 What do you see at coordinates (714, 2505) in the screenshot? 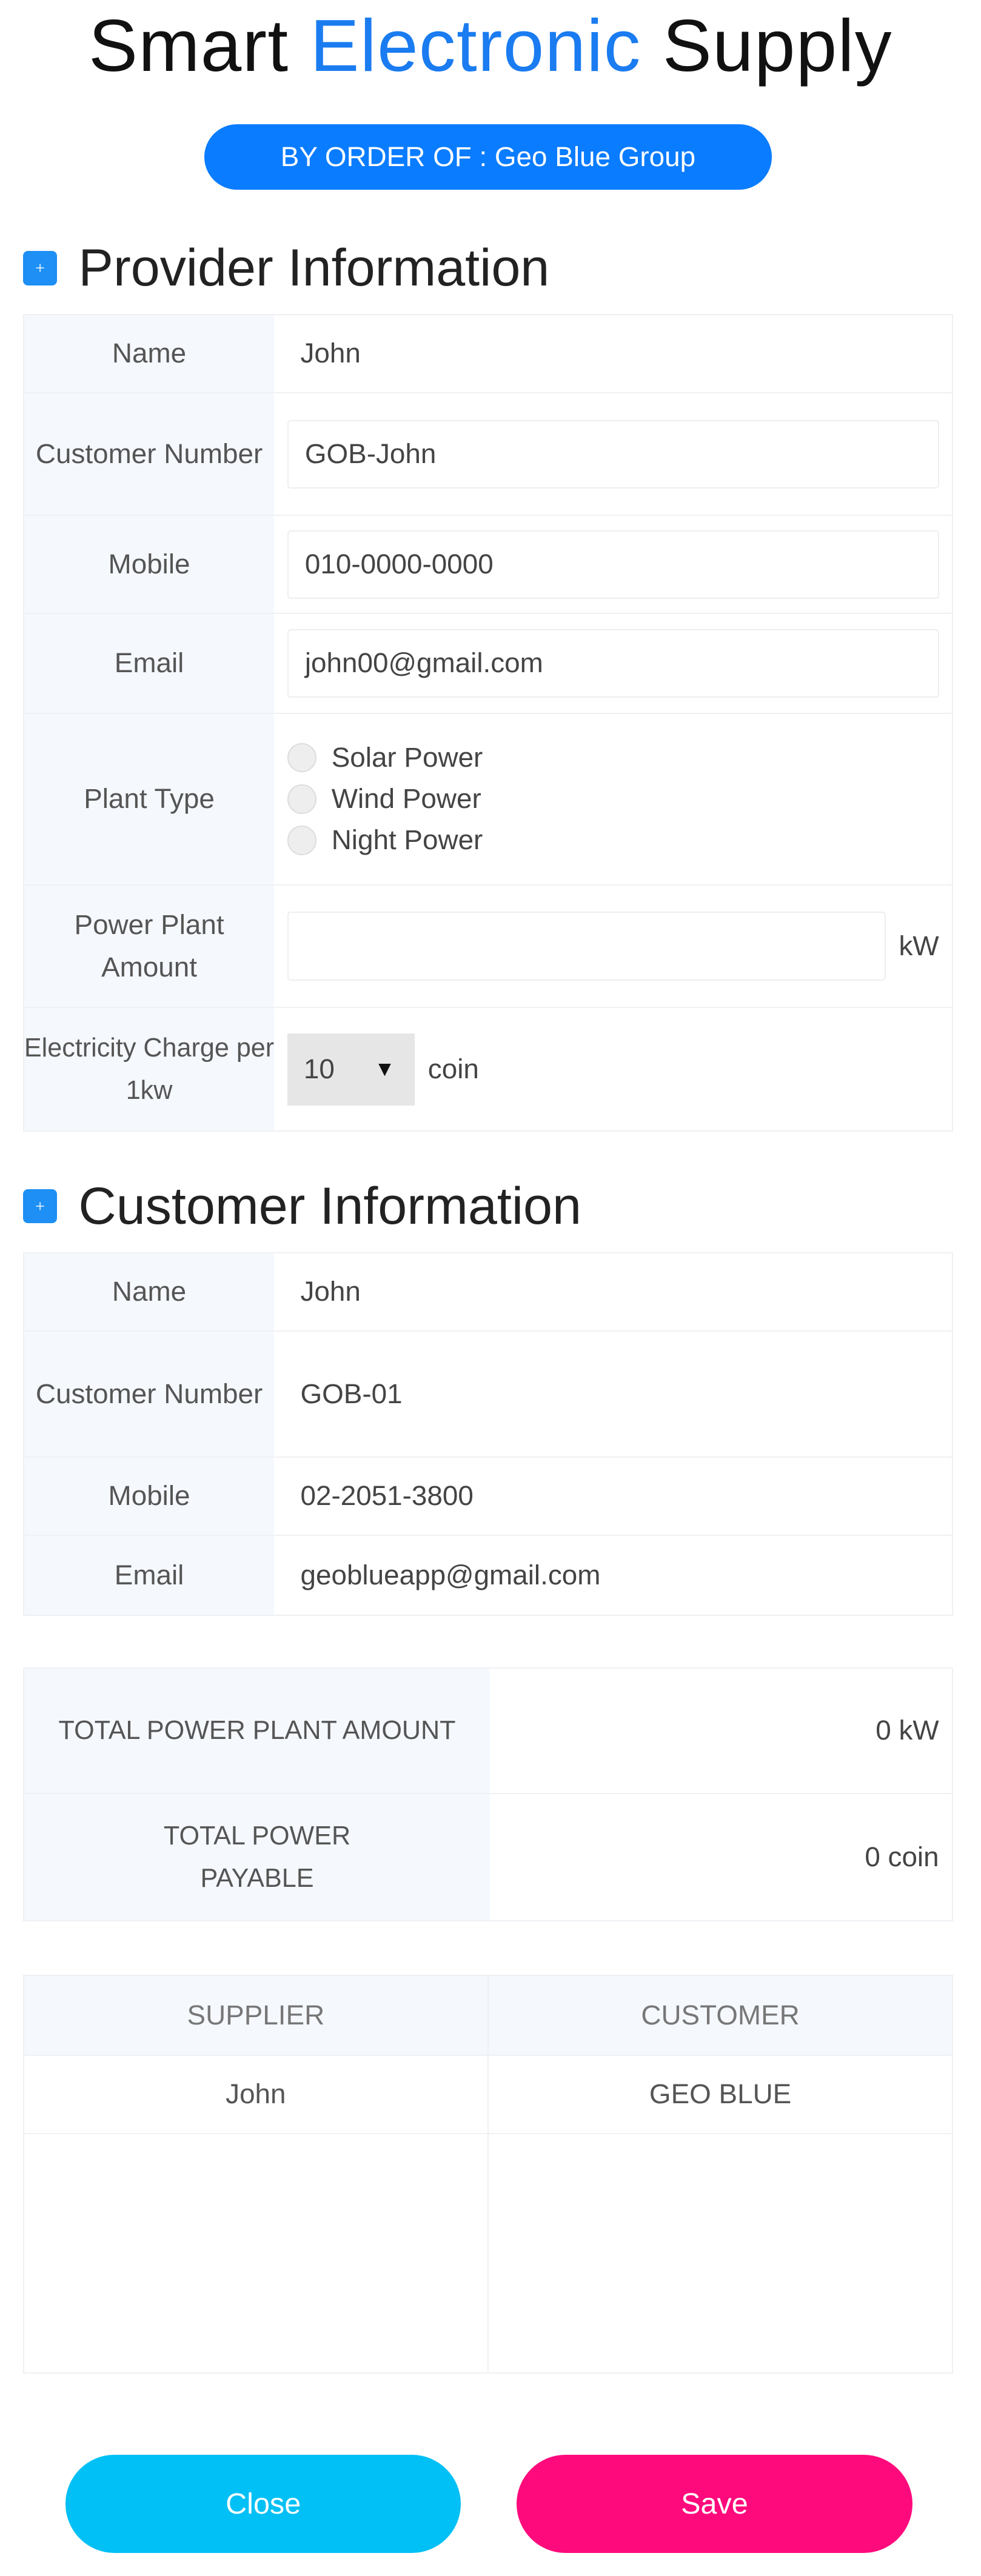
I see `save-button: Save` at bounding box center [714, 2505].